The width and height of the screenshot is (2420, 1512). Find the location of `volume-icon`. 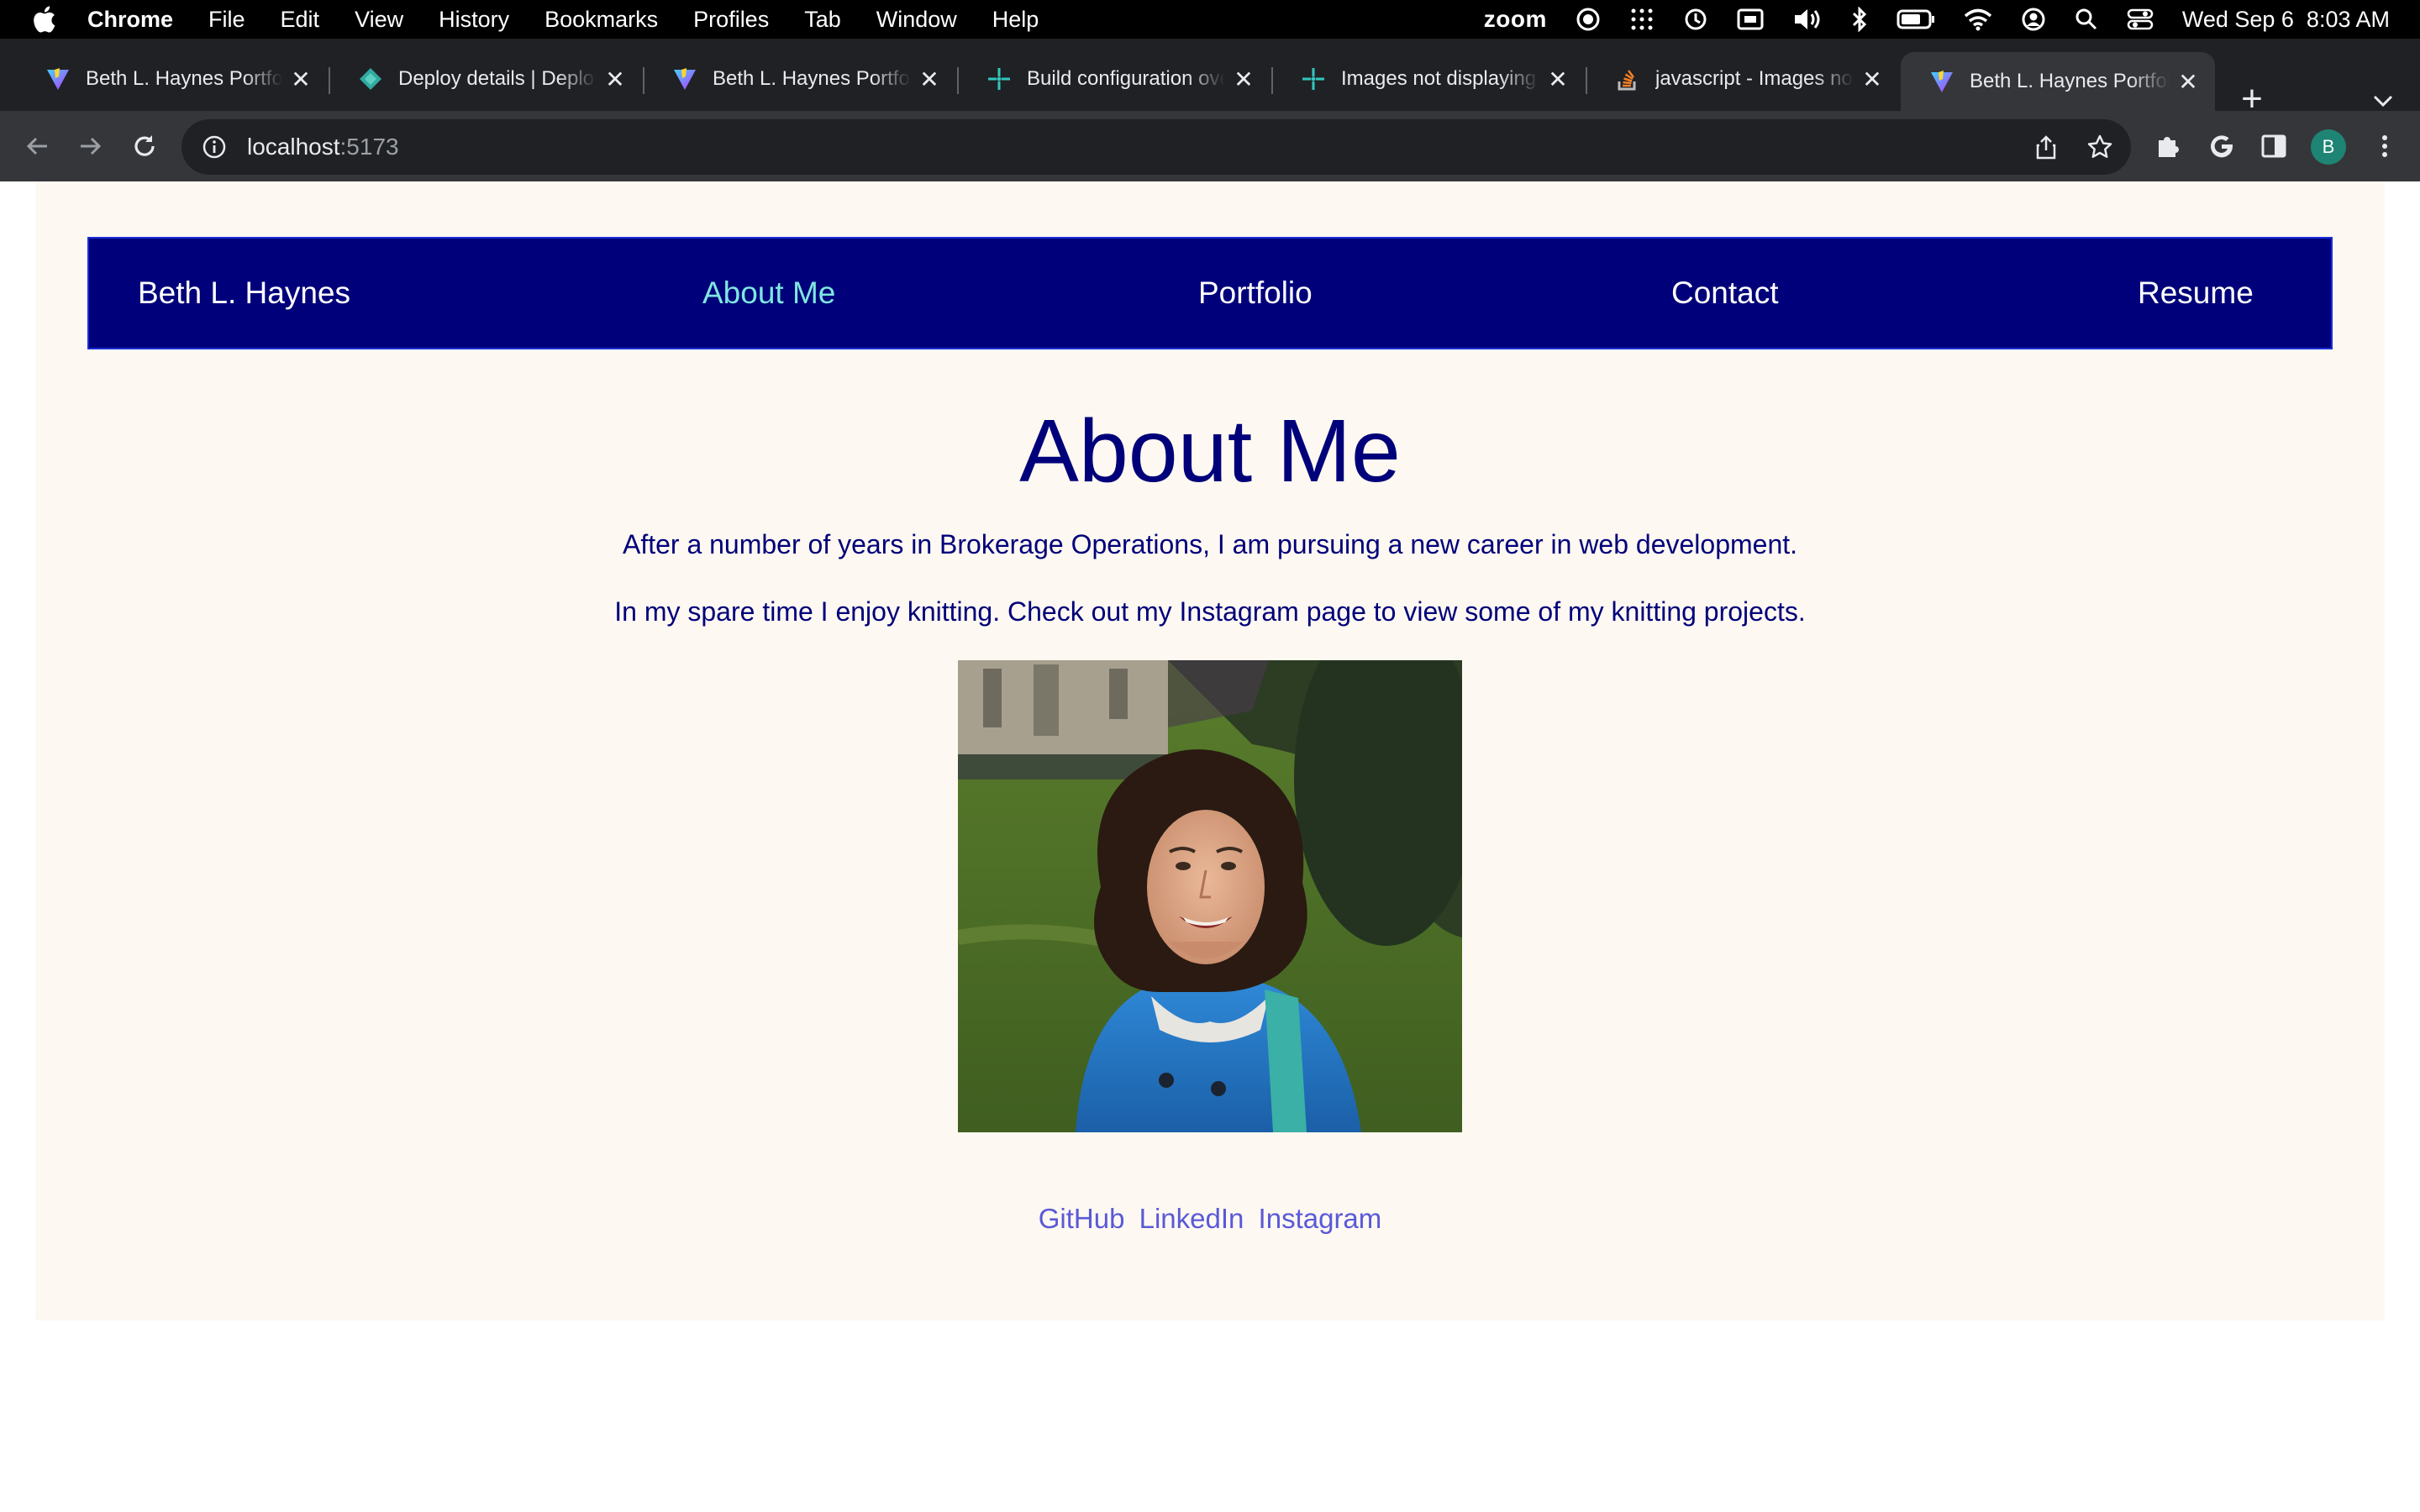

volume-icon is located at coordinates (1807, 19).